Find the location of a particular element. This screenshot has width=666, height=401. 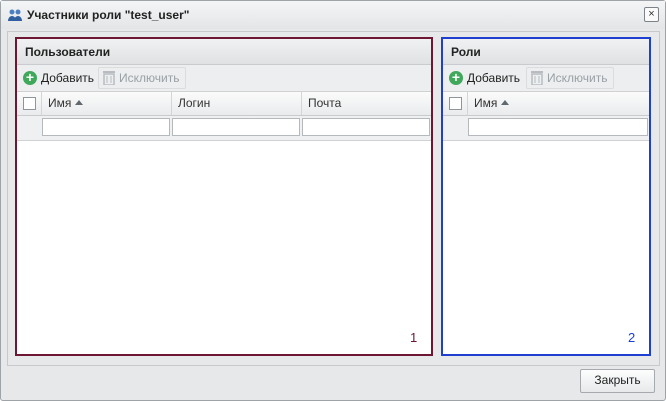

roles-col-name: Имя is located at coordinates (558, 103).